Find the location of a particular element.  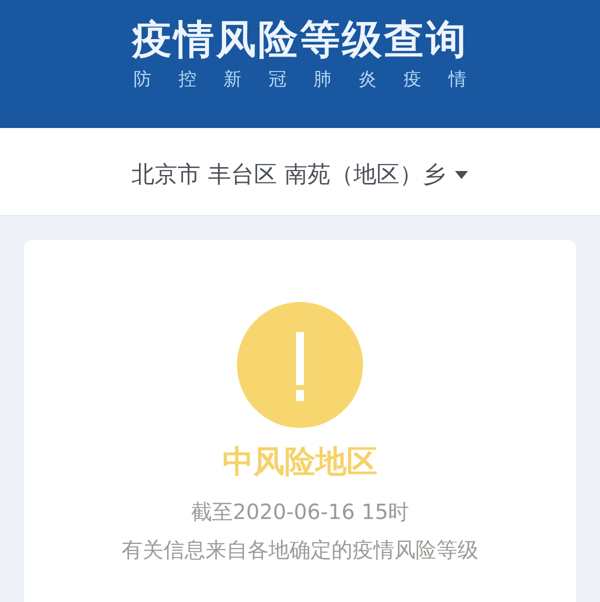

risk-level-label: 中风险地区 is located at coordinates (300, 462).